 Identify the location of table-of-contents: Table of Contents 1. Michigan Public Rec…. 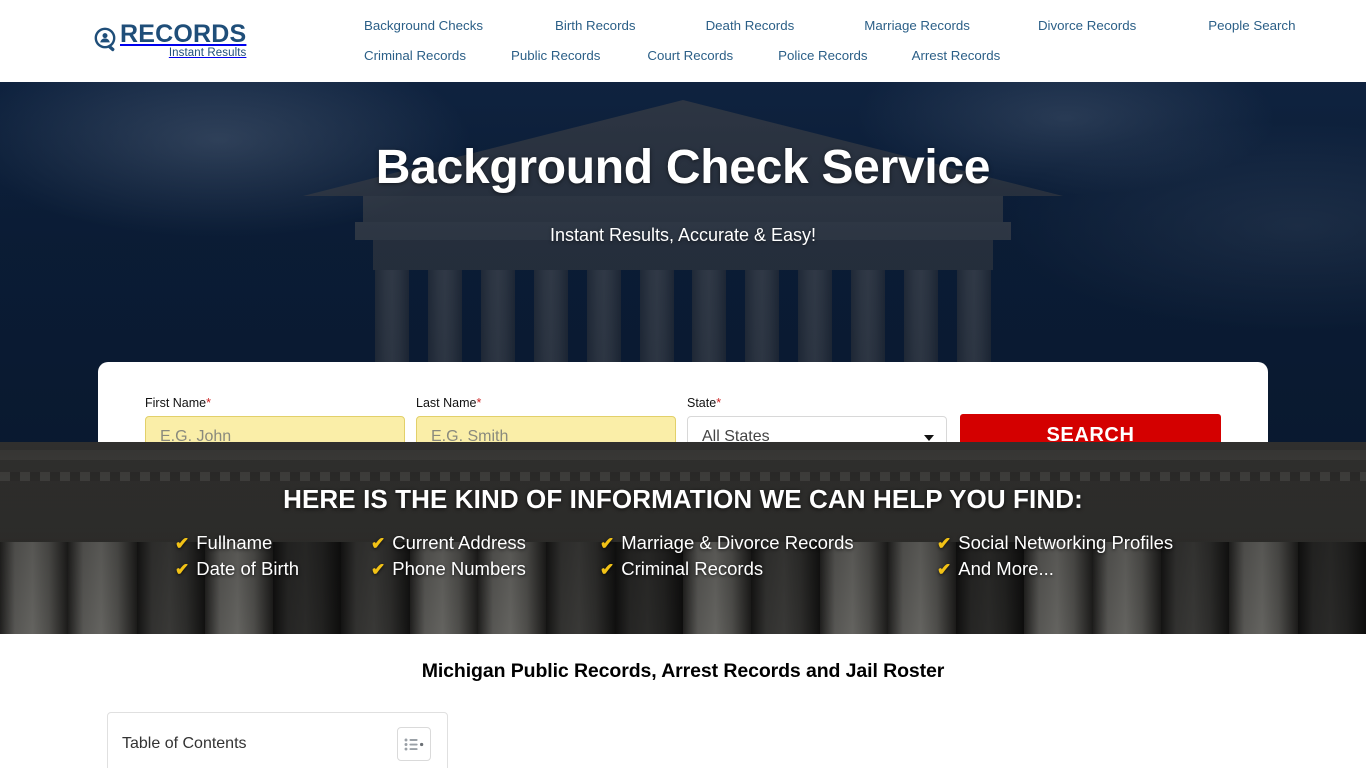
(277, 740).